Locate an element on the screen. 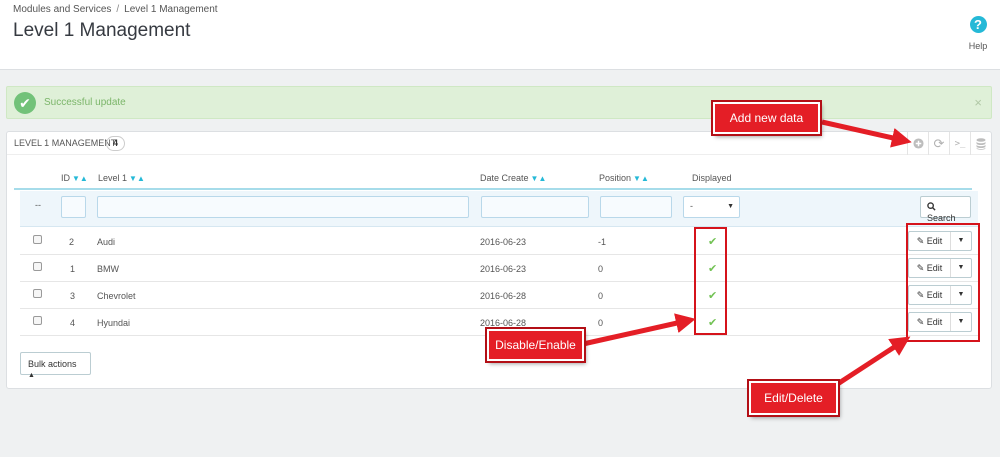 The image size is (1000, 457). row-position: -1 is located at coordinates (602, 242).